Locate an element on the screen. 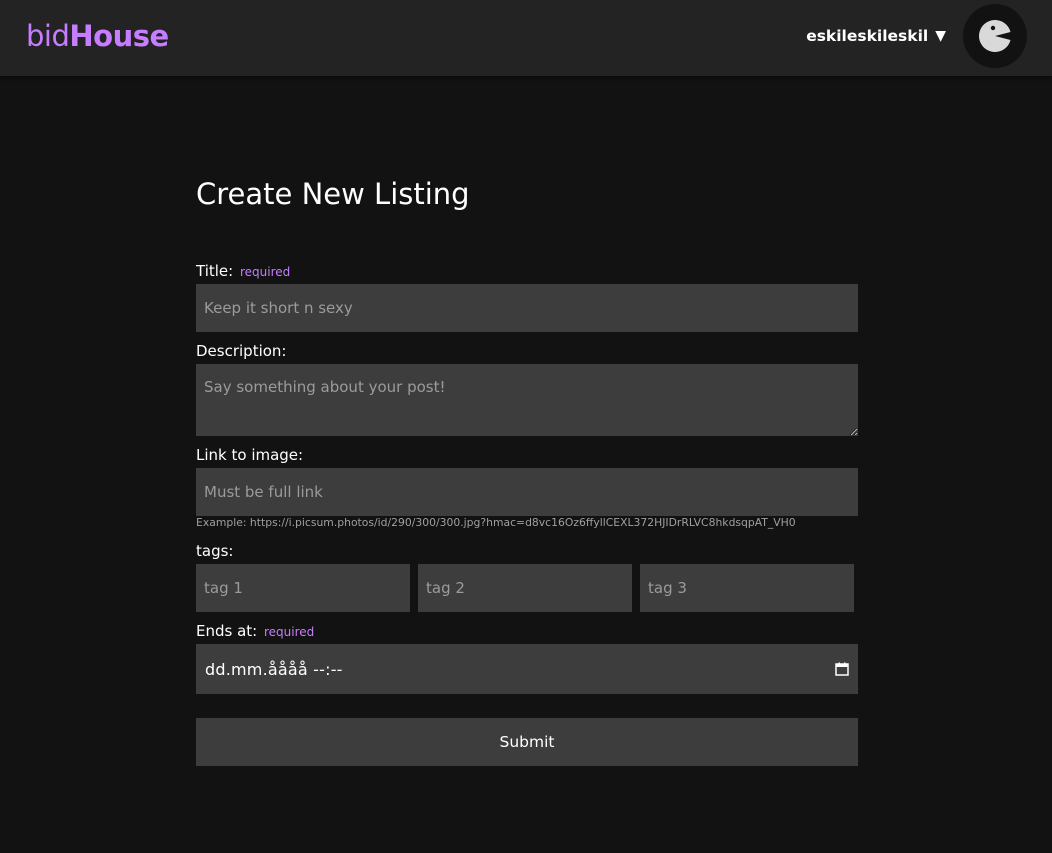  description-textarea is located at coordinates (527, 400).